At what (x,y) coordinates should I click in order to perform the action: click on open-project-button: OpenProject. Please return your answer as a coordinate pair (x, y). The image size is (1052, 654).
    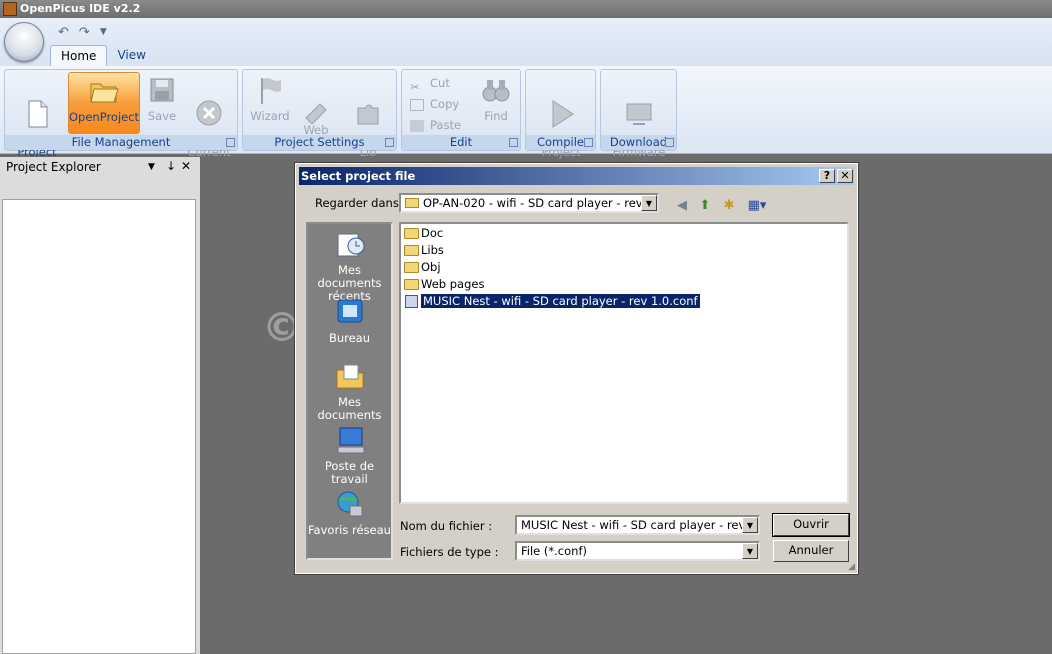
    Looking at the image, I should click on (104, 103).